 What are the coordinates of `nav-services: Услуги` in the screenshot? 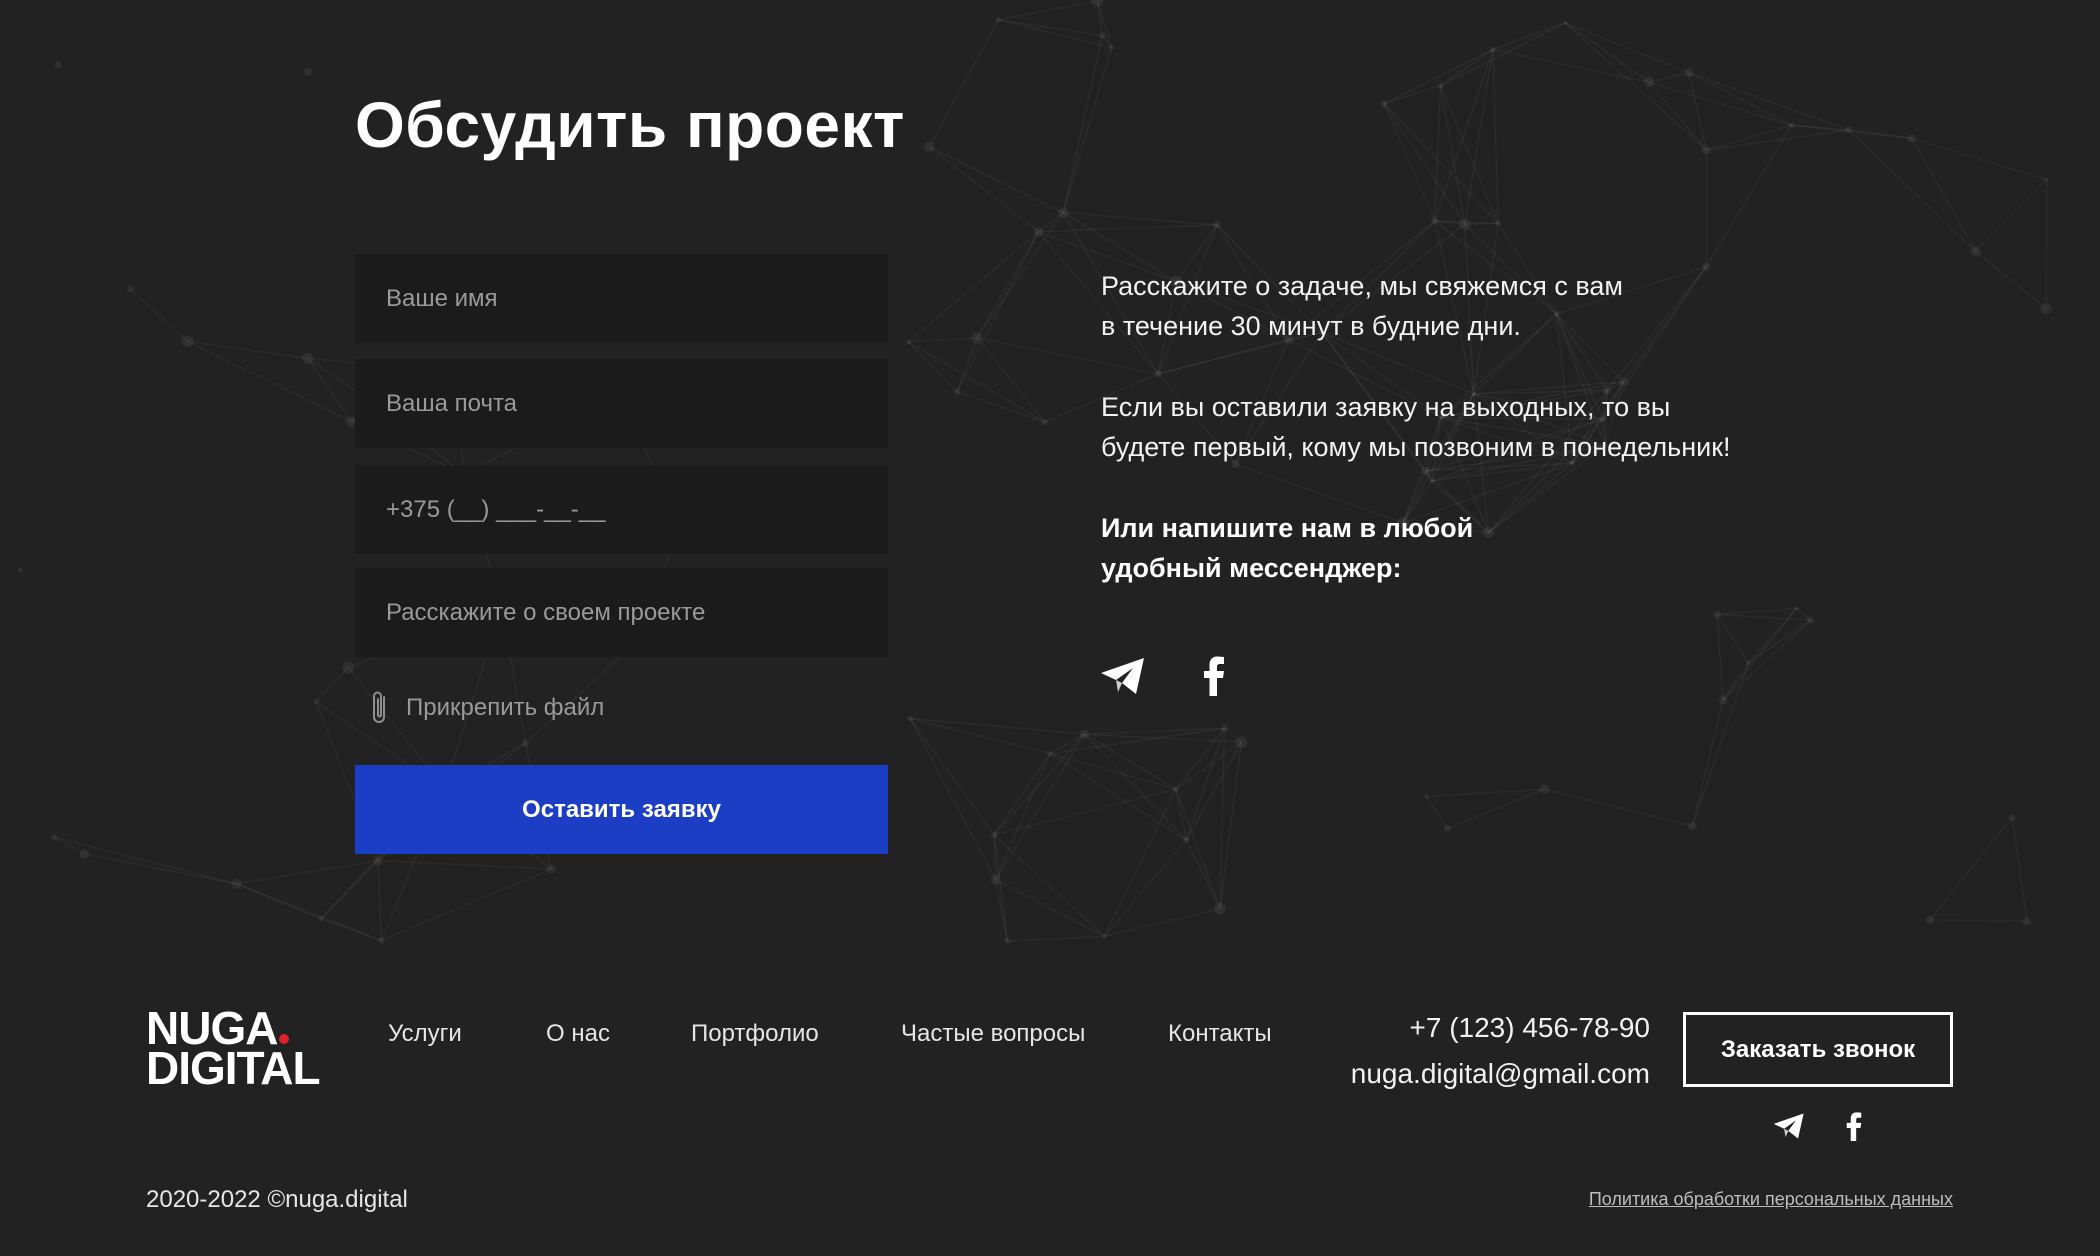 It's located at (425, 1034).